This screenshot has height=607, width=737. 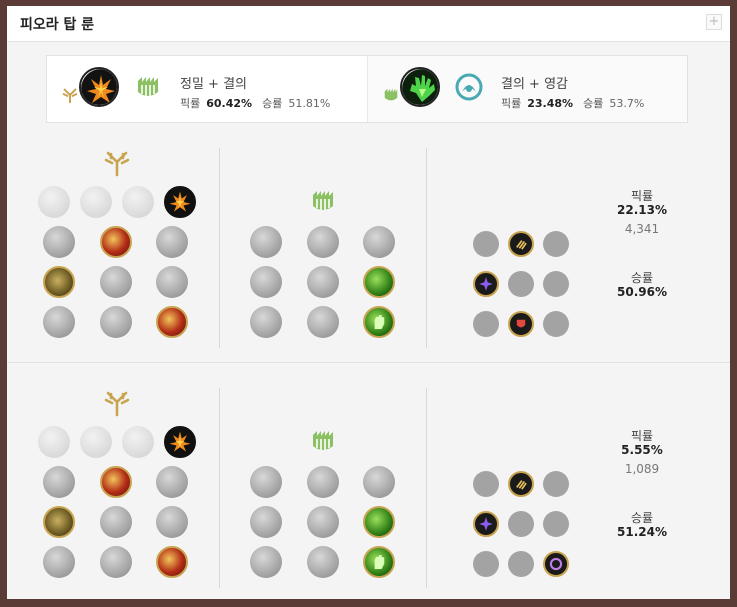 What do you see at coordinates (534, 84) in the screenshot?
I see `summary-path-name: 결의 + 영감` at bounding box center [534, 84].